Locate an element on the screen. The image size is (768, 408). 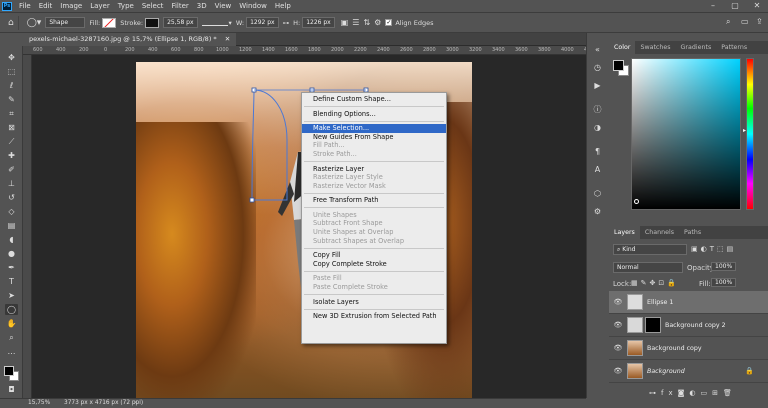
hand-tool-icon: ✋ is located at coordinates (11, 323).